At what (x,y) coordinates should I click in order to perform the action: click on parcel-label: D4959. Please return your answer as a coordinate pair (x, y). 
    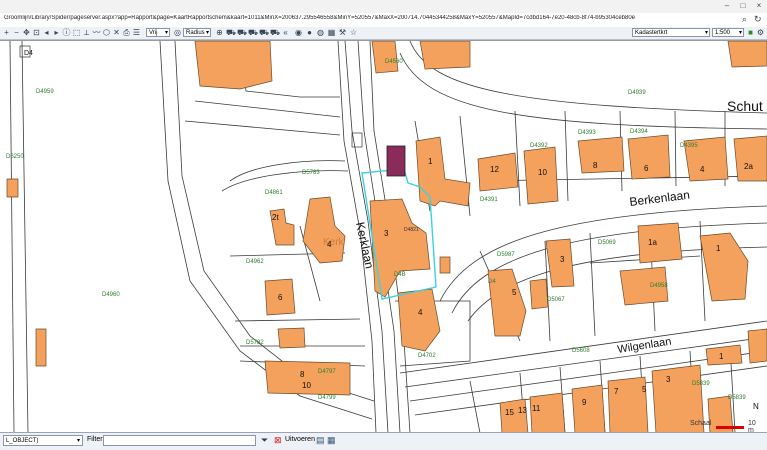
    Looking at the image, I should click on (45, 92).